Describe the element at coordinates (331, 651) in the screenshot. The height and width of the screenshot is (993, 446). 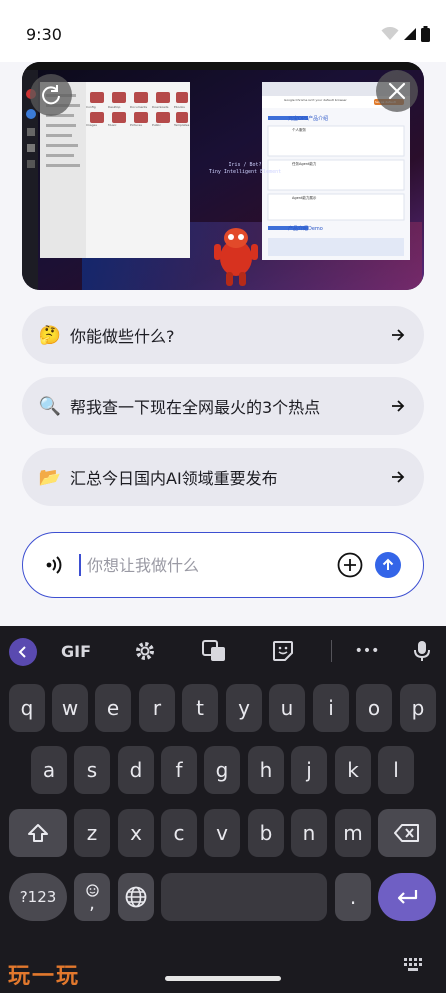
I see `toolbar-divider` at that location.